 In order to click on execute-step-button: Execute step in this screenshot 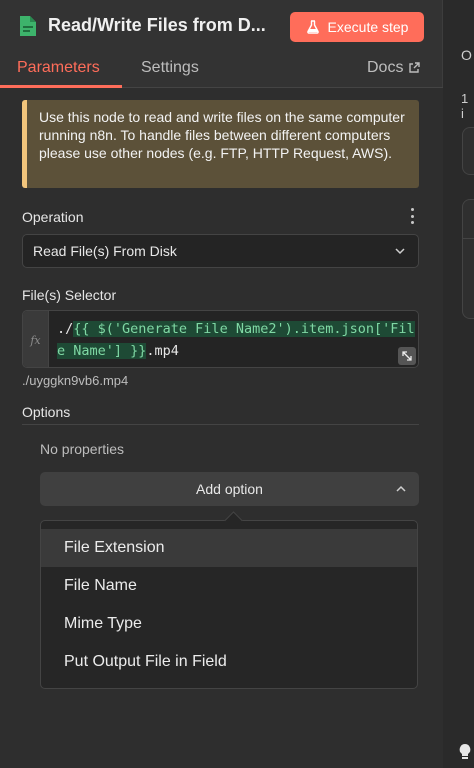, I will do `click(357, 27)`.